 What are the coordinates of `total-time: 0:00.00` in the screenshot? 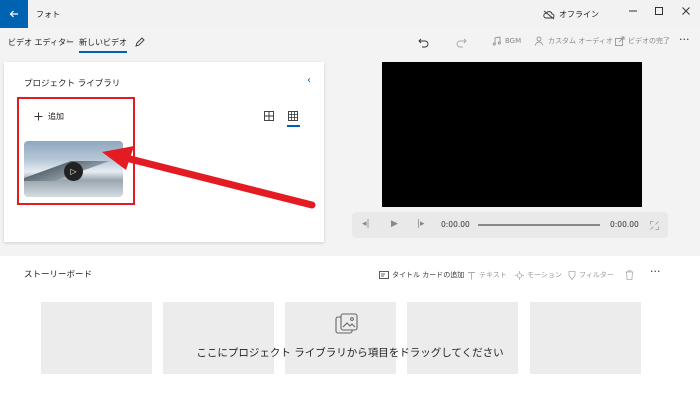 It's located at (624, 224).